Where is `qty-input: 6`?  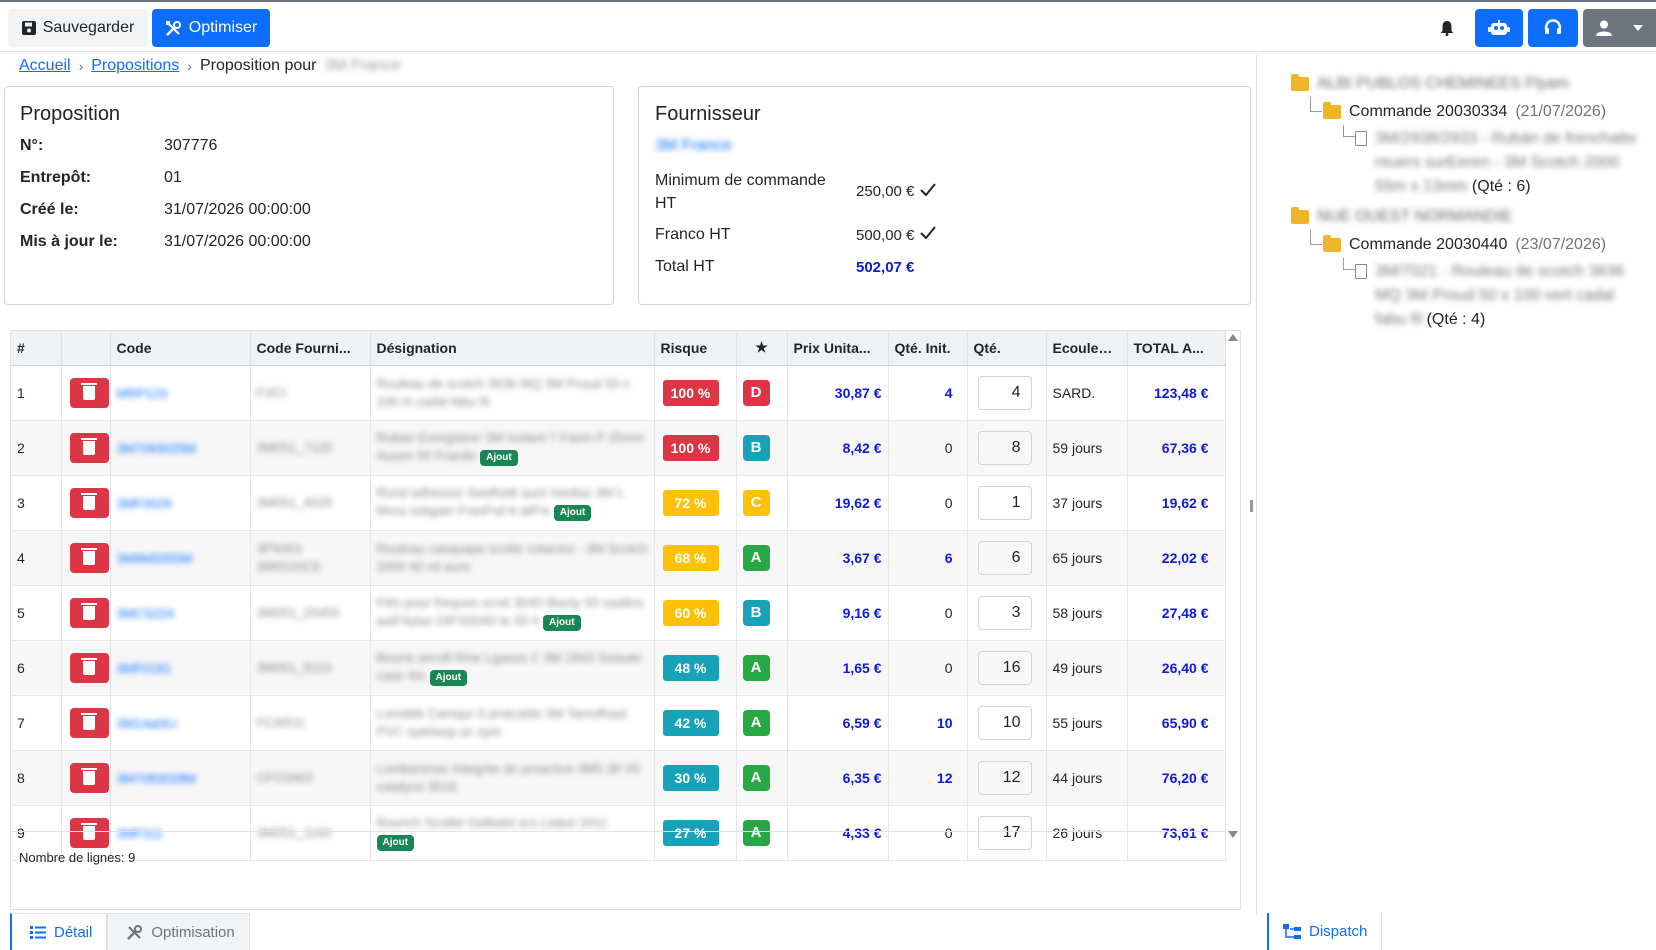 qty-input: 6 is located at coordinates (1004, 557).